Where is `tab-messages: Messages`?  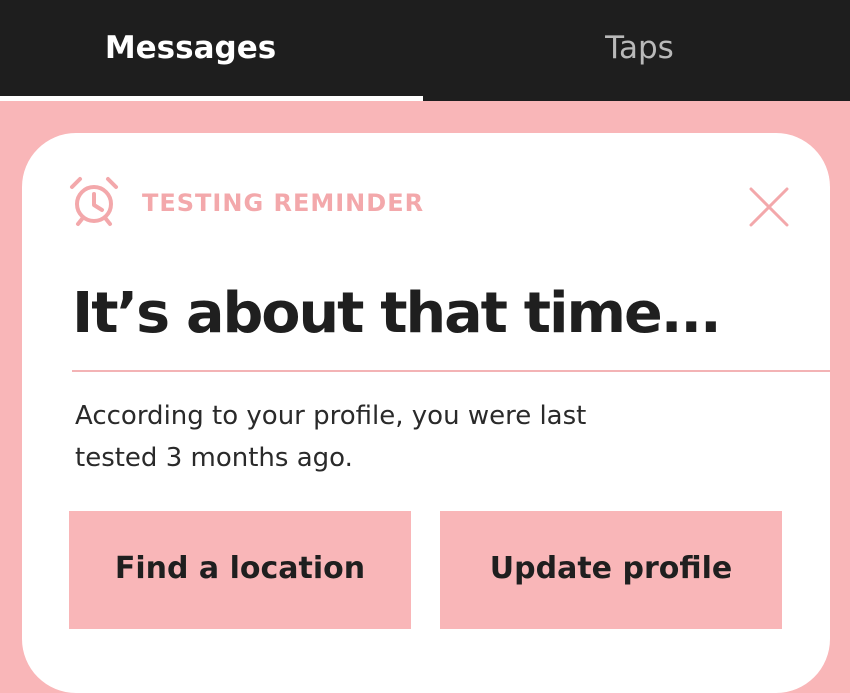 tab-messages: Messages is located at coordinates (201, 50).